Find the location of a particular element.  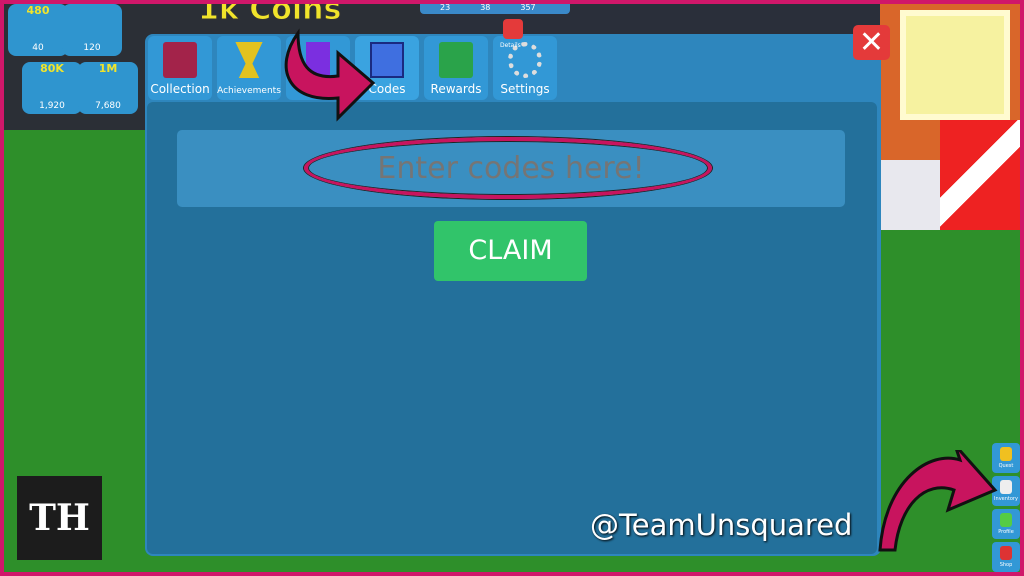

shop-tile: 120 is located at coordinates (92, 30).